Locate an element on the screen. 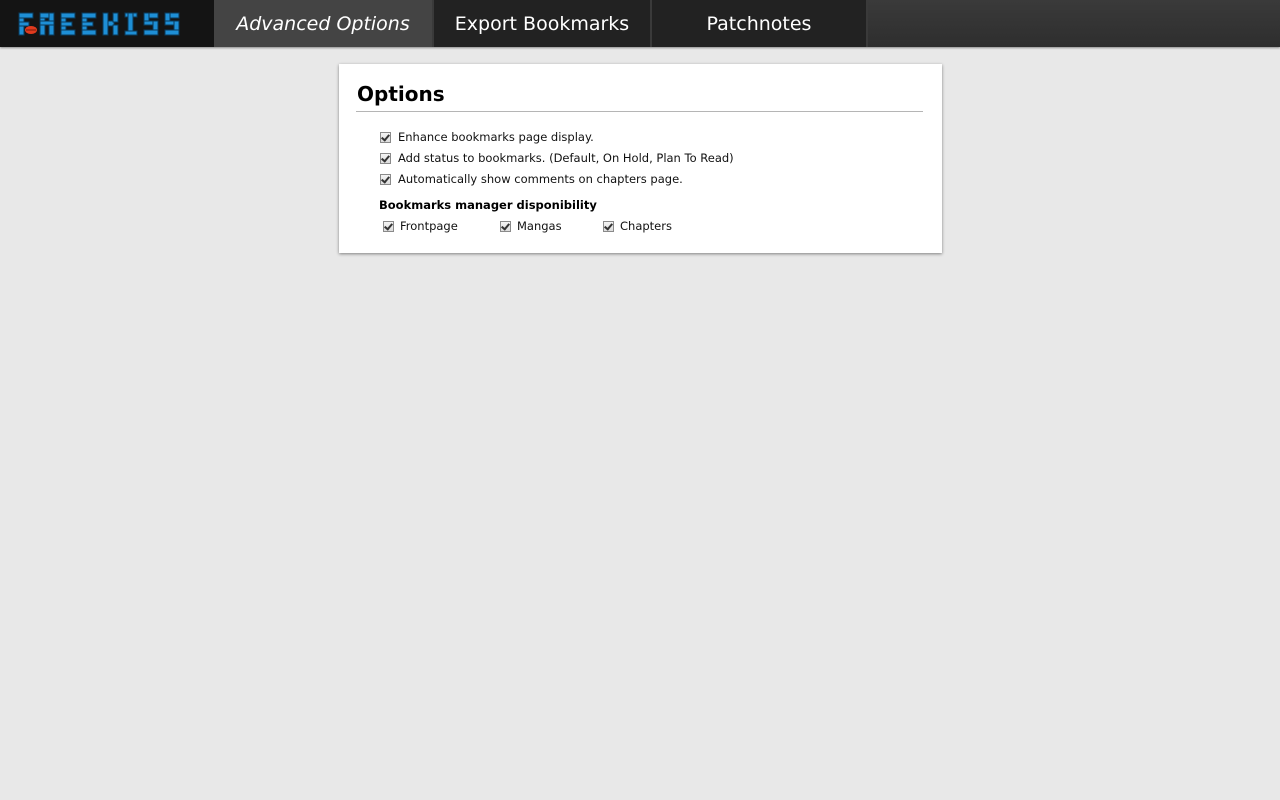 The image size is (1280, 800). option-frontpage: Frontpage is located at coordinates (420, 226).